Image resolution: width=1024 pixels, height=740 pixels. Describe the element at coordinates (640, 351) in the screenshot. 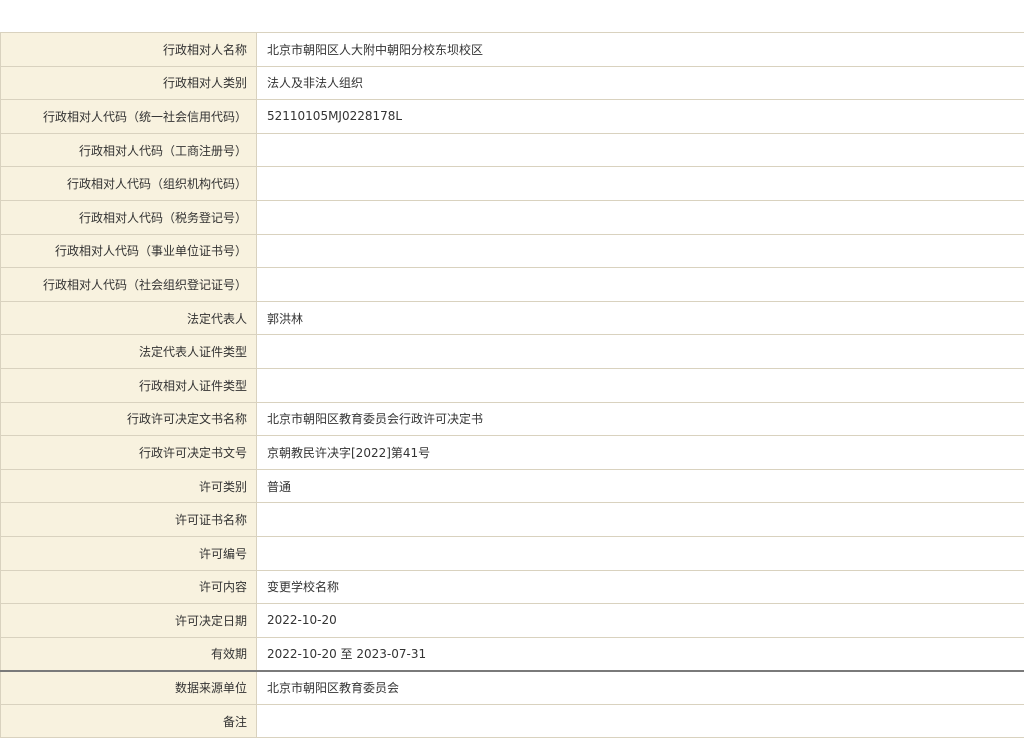

I see `row-value-legal-rep-id-type` at that location.